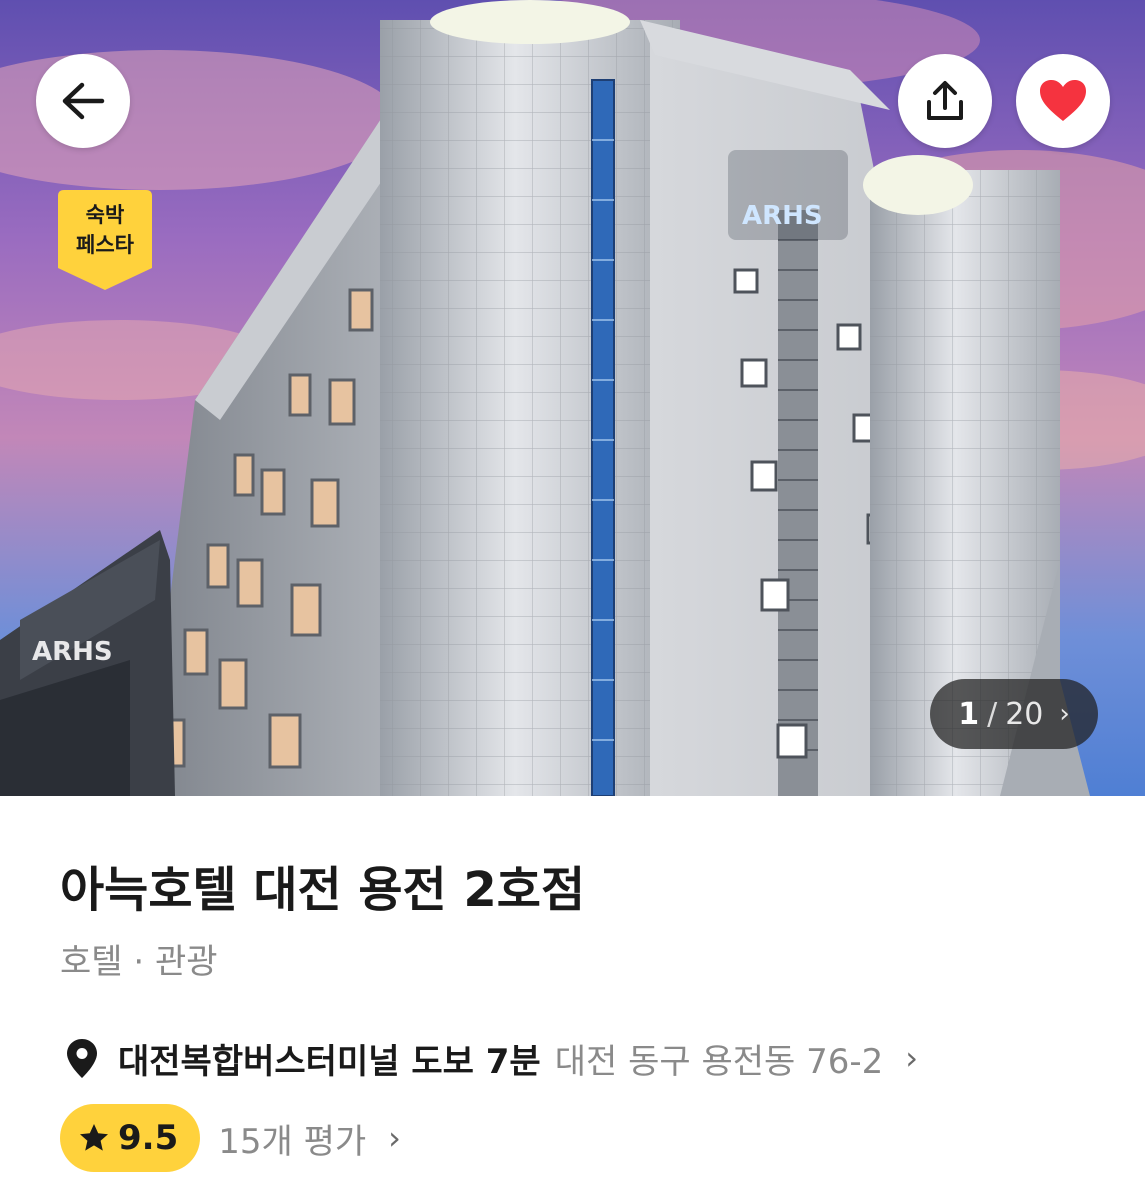 The height and width of the screenshot is (1200, 1145). I want to click on star-icon, so click(94, 1137).